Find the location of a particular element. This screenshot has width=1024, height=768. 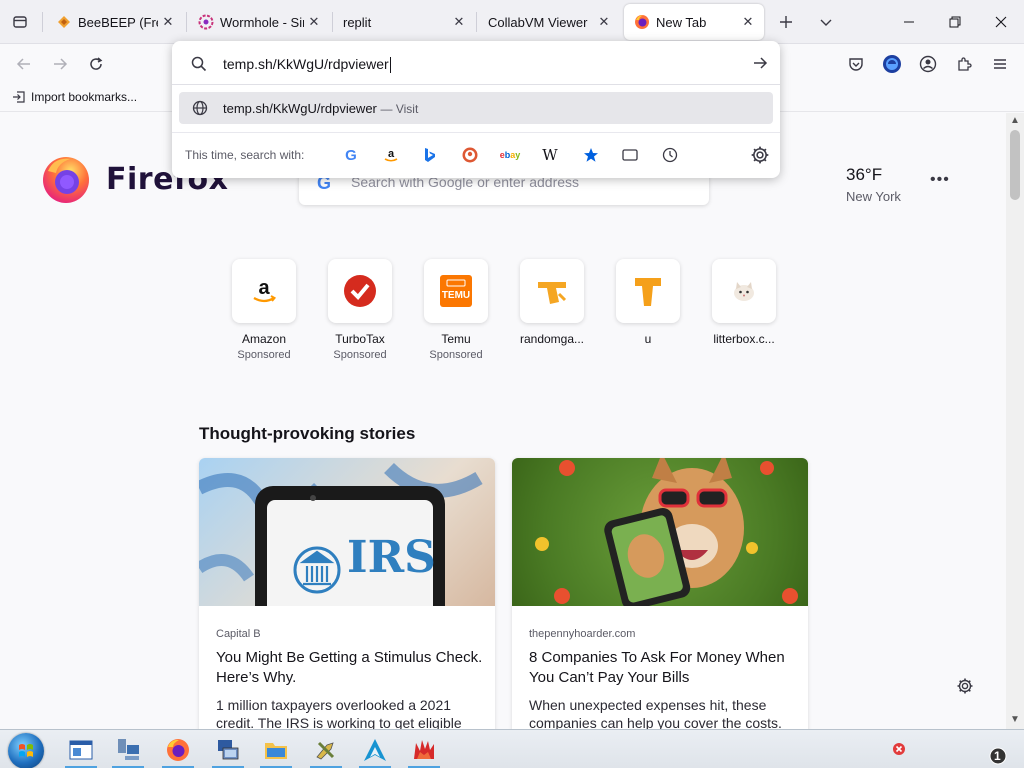

pocket-icon is located at coordinates (856, 64).